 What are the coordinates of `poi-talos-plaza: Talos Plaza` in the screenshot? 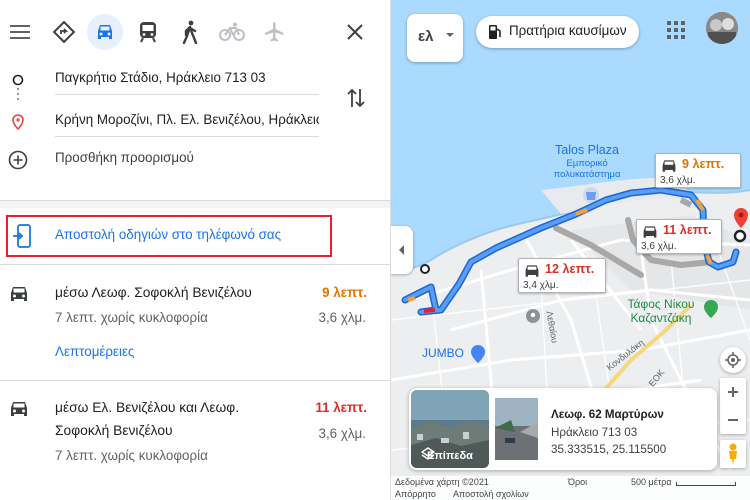 It's located at (587, 150).